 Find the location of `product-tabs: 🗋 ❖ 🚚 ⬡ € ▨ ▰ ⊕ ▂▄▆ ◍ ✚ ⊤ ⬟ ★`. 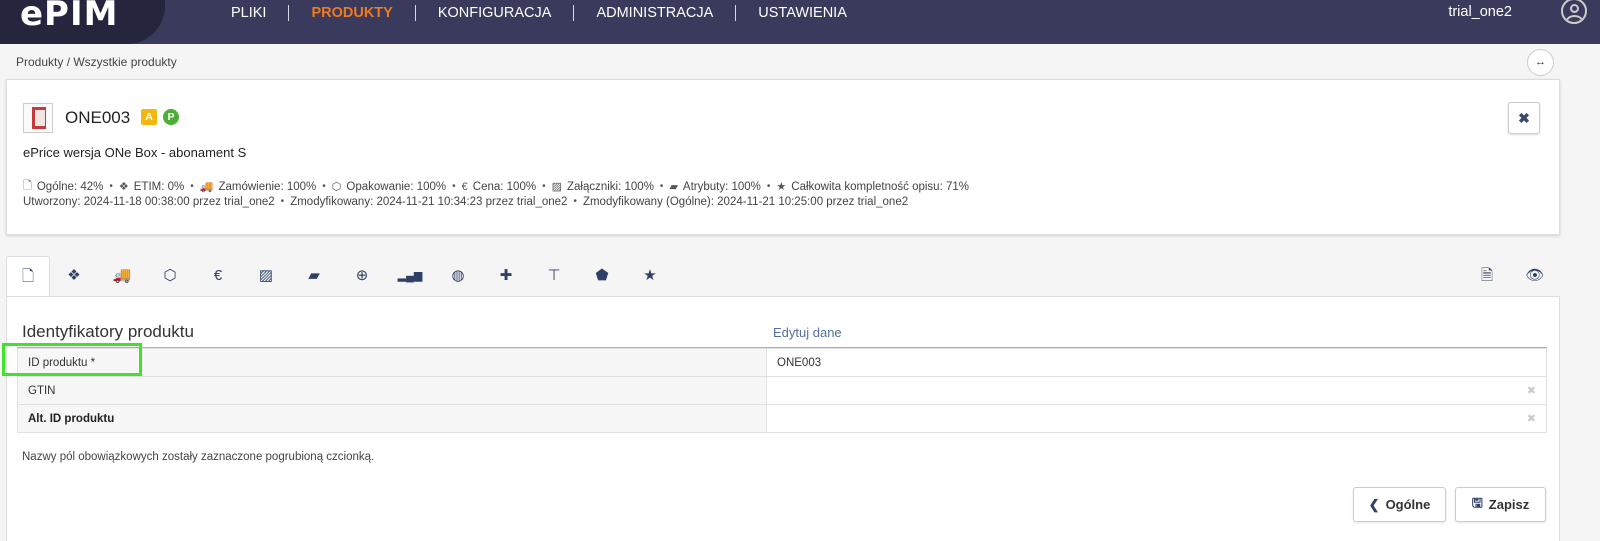

product-tabs: 🗋 ❖ 🚚 ⬡ € ▨ ▰ ⊕ ▂▄▆ ◍ ✚ ⊤ ⬟ ★ is located at coordinates (340, 276).